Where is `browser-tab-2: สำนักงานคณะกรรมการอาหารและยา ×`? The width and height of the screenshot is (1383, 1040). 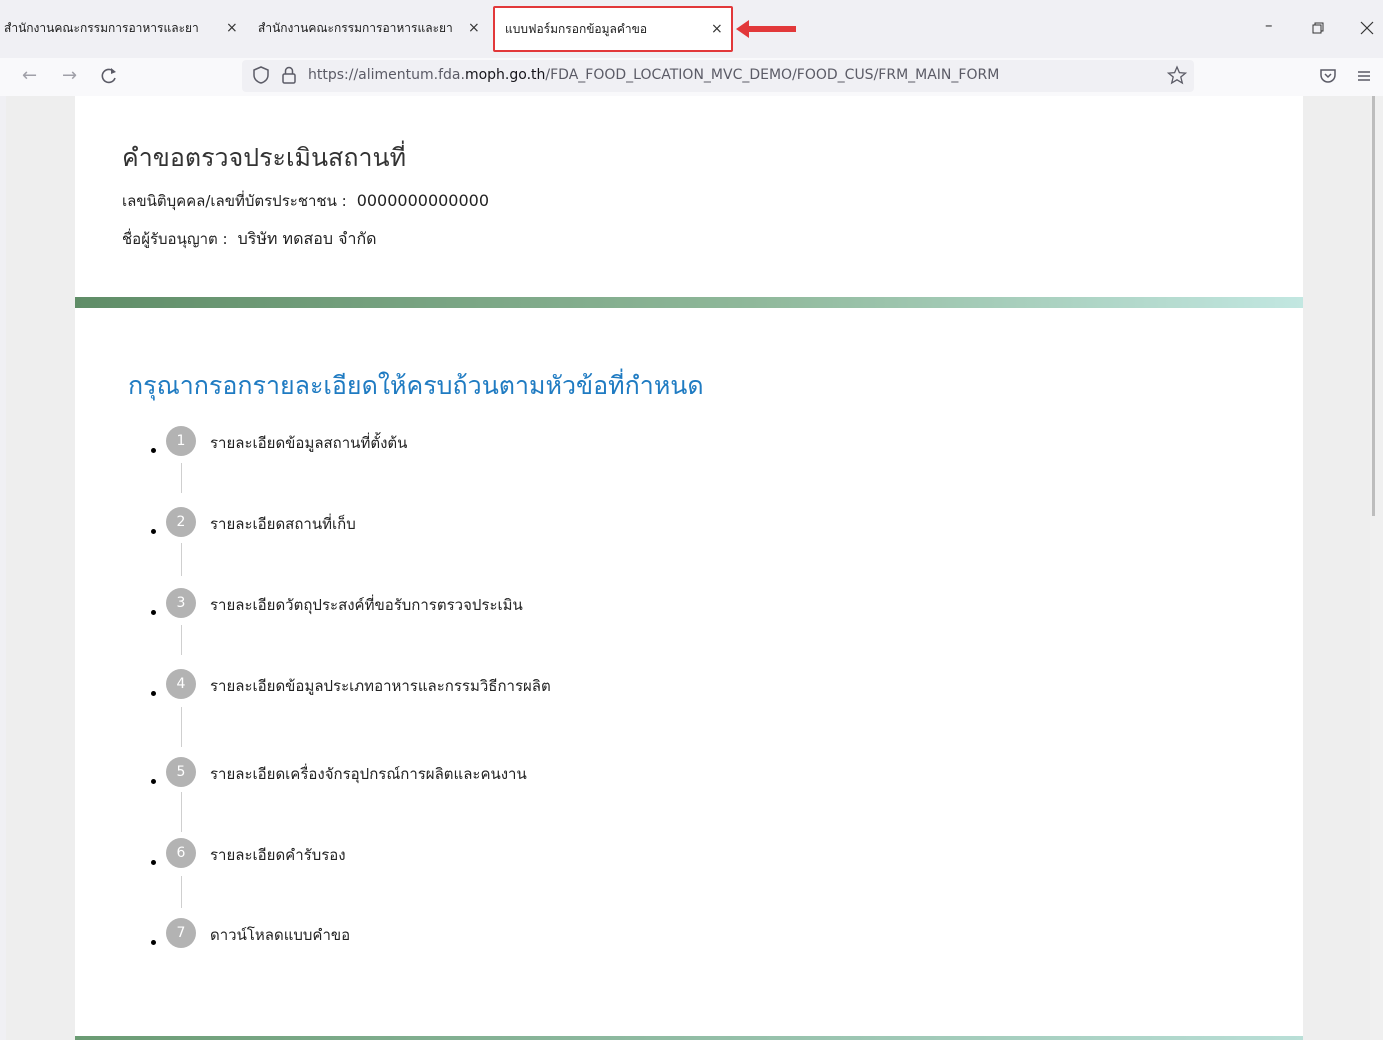 browser-tab-2: สำนักงานคณะกรรมการอาหารและยา × is located at coordinates (373, 28).